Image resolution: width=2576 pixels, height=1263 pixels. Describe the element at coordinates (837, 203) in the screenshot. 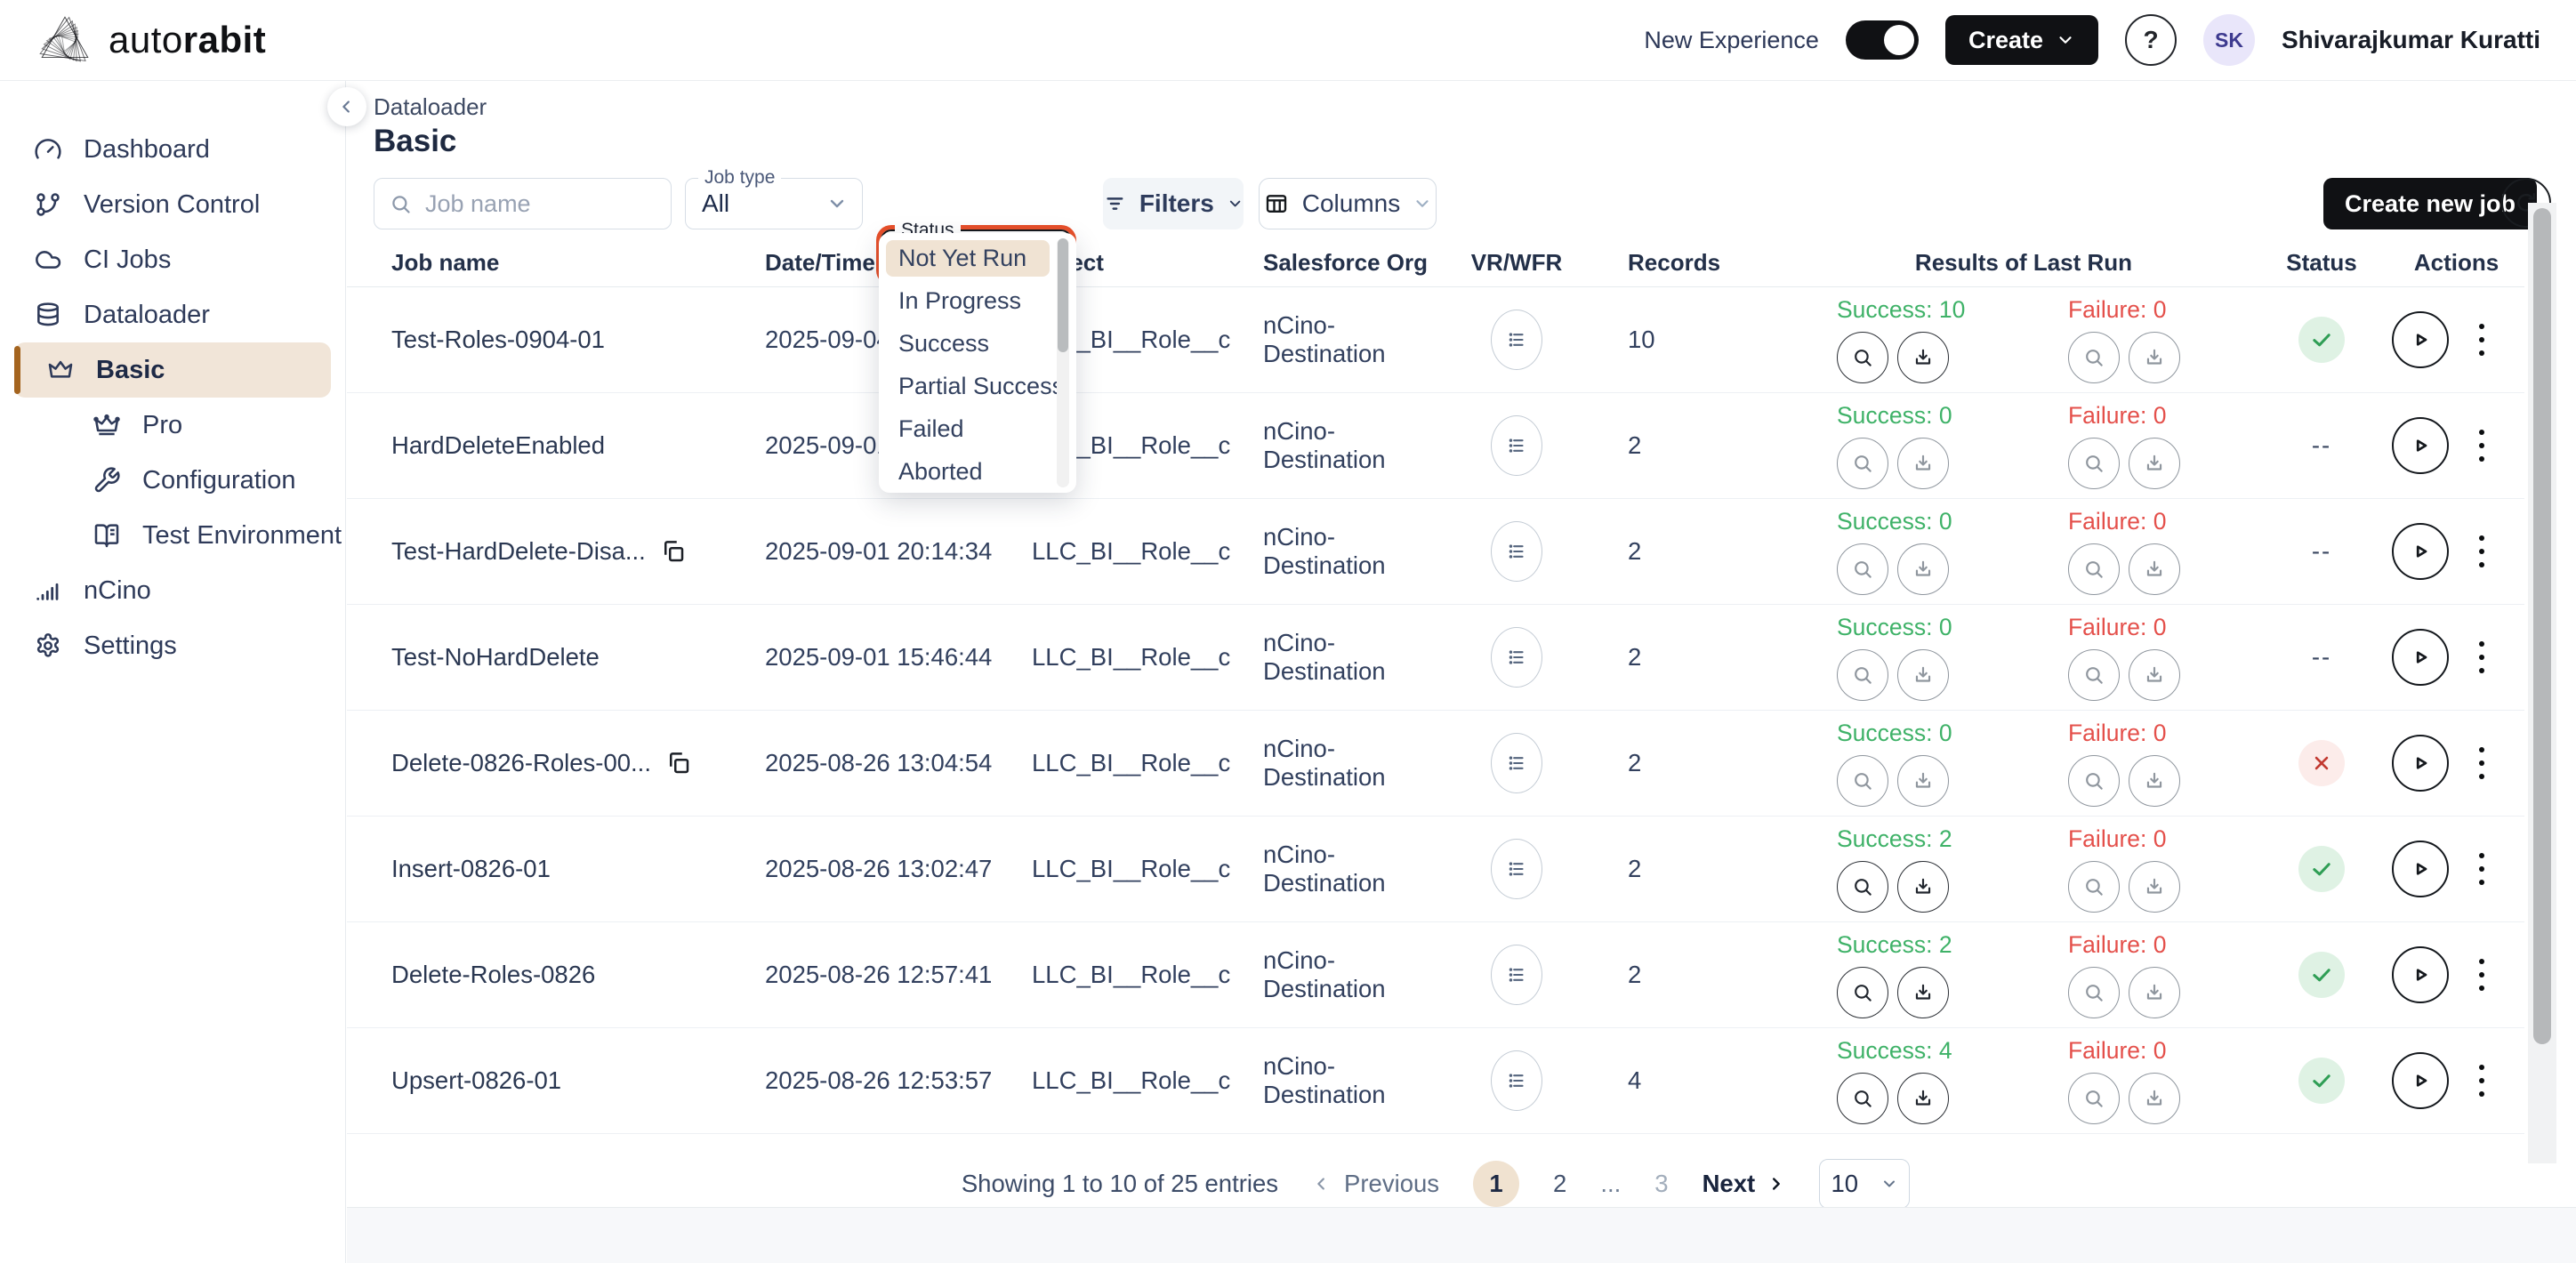

I see `chevron-down-icon` at that location.